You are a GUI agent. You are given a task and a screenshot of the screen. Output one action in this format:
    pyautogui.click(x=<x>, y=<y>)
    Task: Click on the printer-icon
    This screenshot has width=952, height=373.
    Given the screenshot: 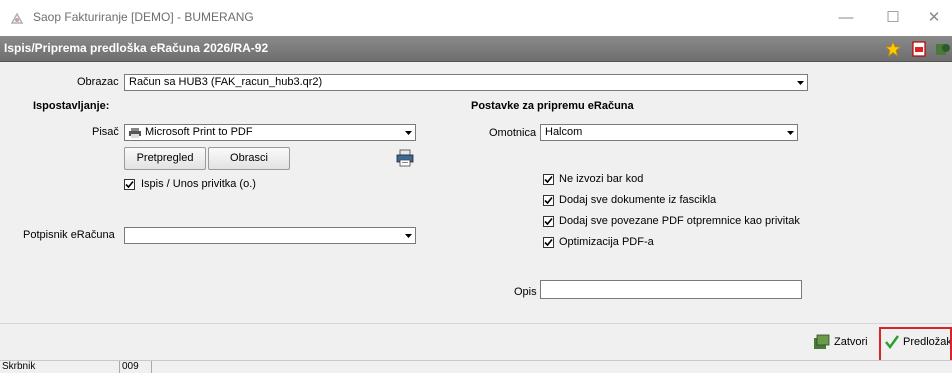 What is the action you would take?
    pyautogui.click(x=135, y=133)
    